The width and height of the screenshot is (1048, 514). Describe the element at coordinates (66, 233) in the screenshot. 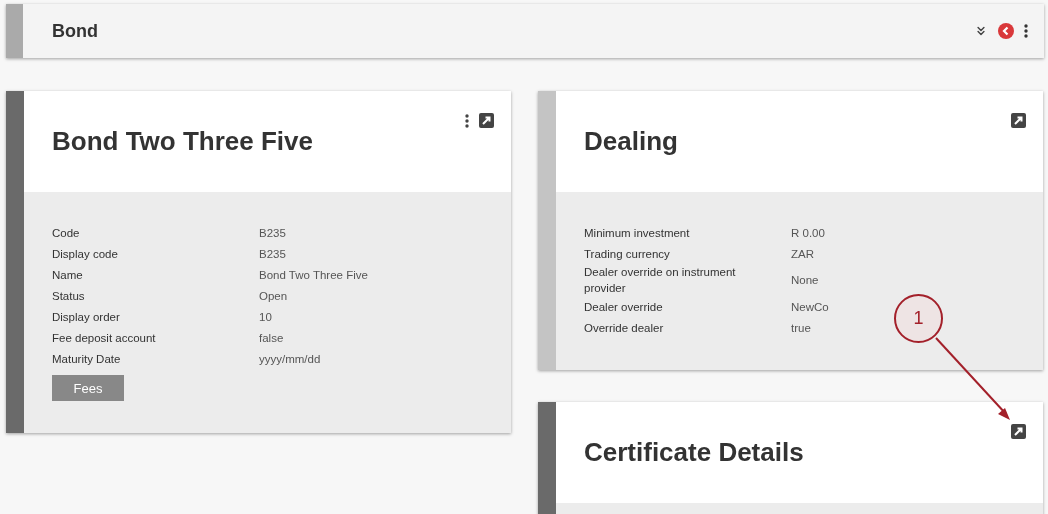

I see `field-label: Code` at that location.